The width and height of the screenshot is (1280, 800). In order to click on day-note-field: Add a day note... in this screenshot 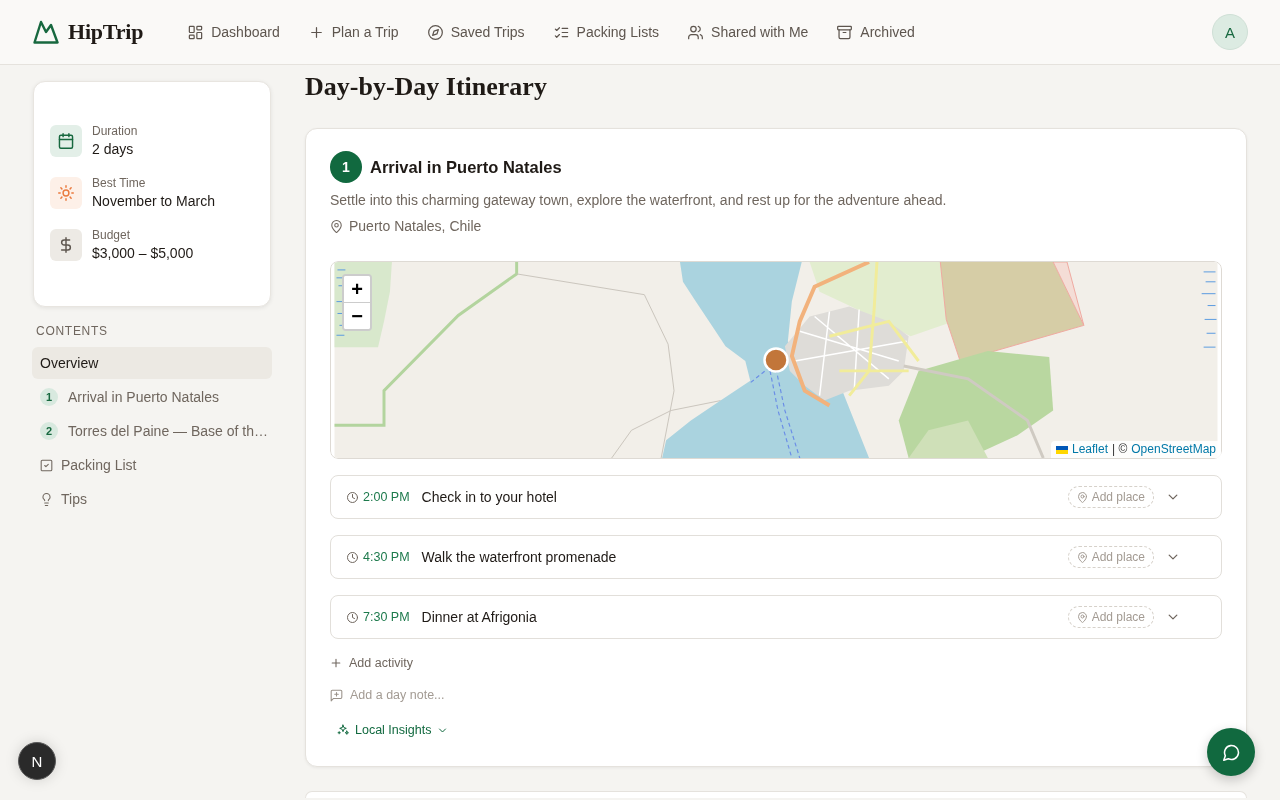, I will do `click(415, 695)`.